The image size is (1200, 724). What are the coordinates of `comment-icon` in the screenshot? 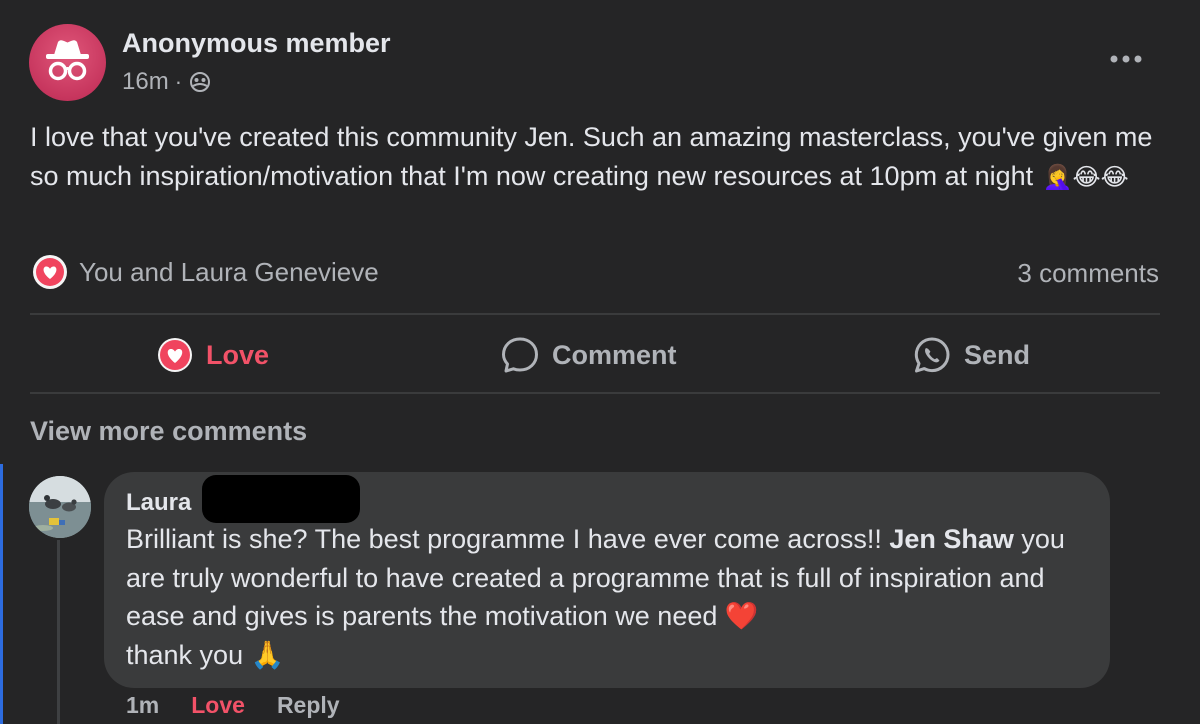 It's located at (520, 355).